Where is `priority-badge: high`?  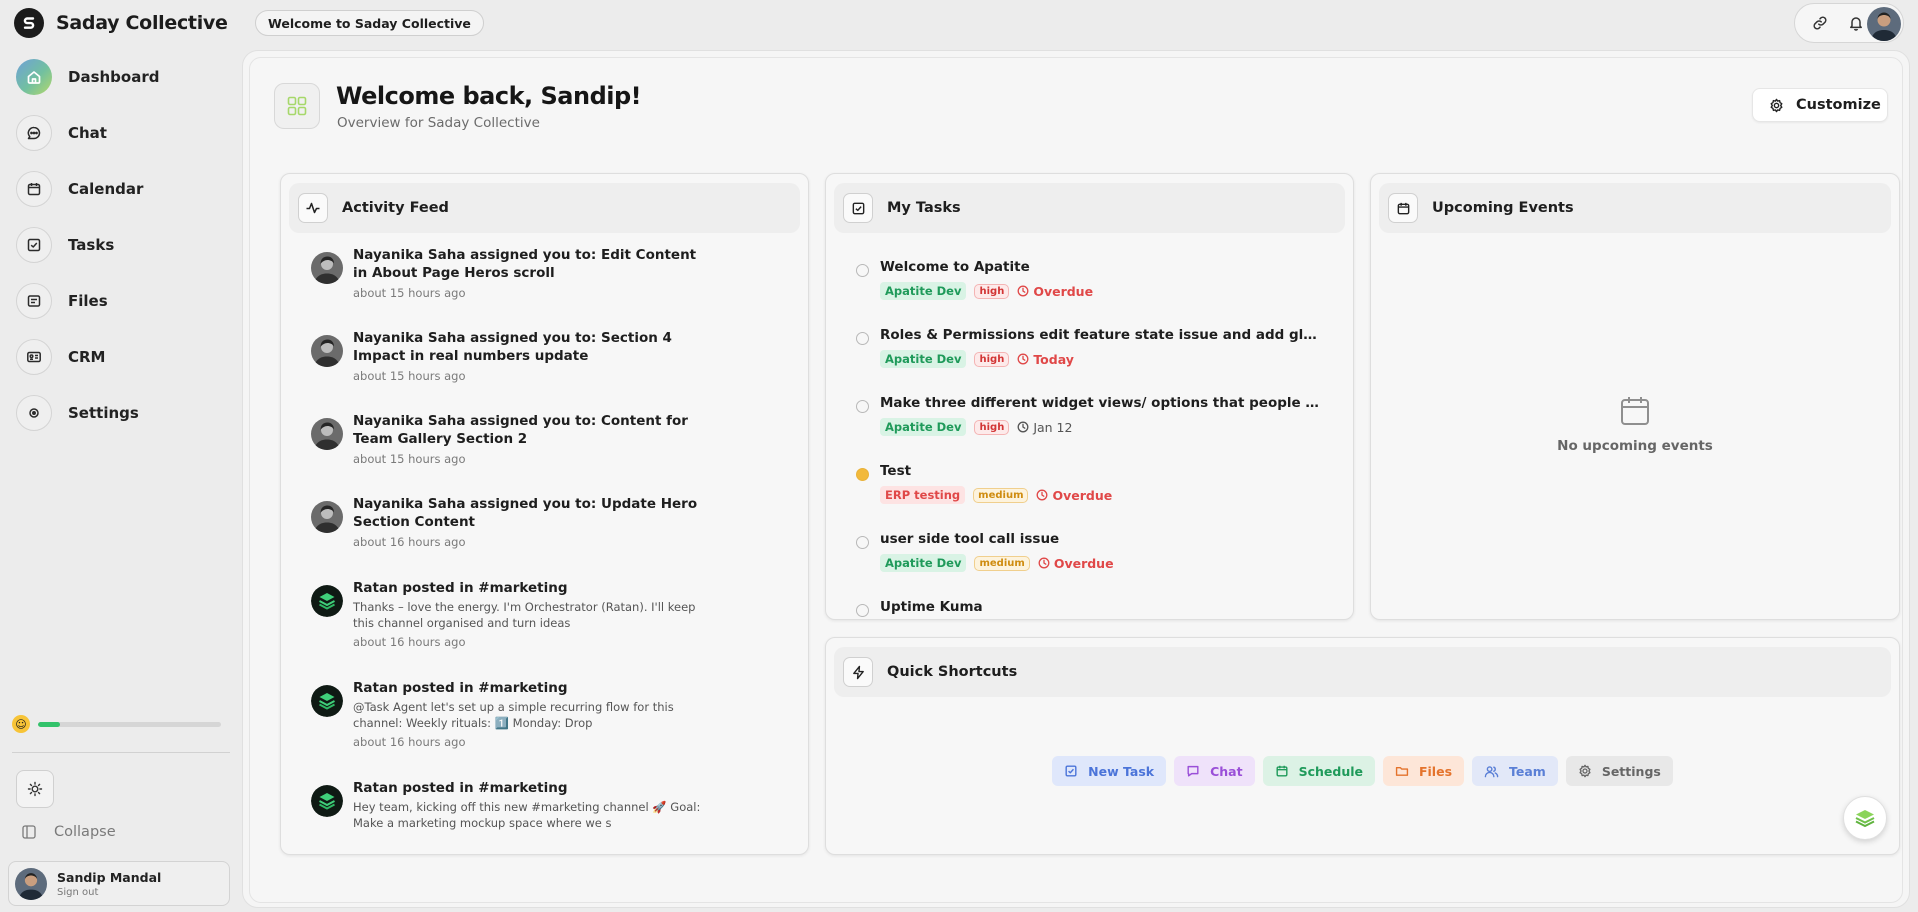
priority-badge: high is located at coordinates (992, 359).